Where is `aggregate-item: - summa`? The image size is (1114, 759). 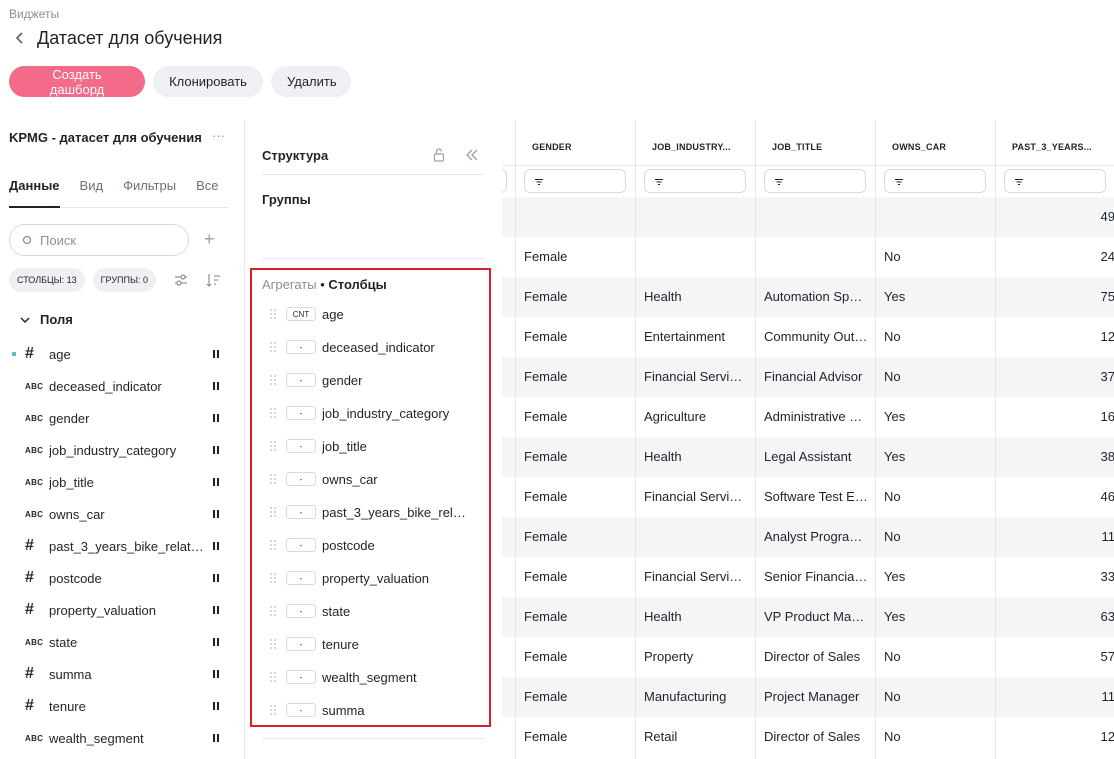 aggregate-item: - summa is located at coordinates (370, 710).